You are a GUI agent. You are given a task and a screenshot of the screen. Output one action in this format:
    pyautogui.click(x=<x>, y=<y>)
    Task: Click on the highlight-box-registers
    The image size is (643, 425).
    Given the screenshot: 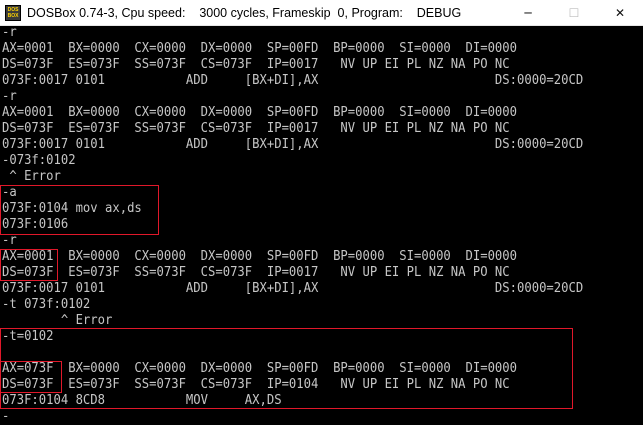 What is the action you would take?
    pyautogui.click(x=29, y=265)
    